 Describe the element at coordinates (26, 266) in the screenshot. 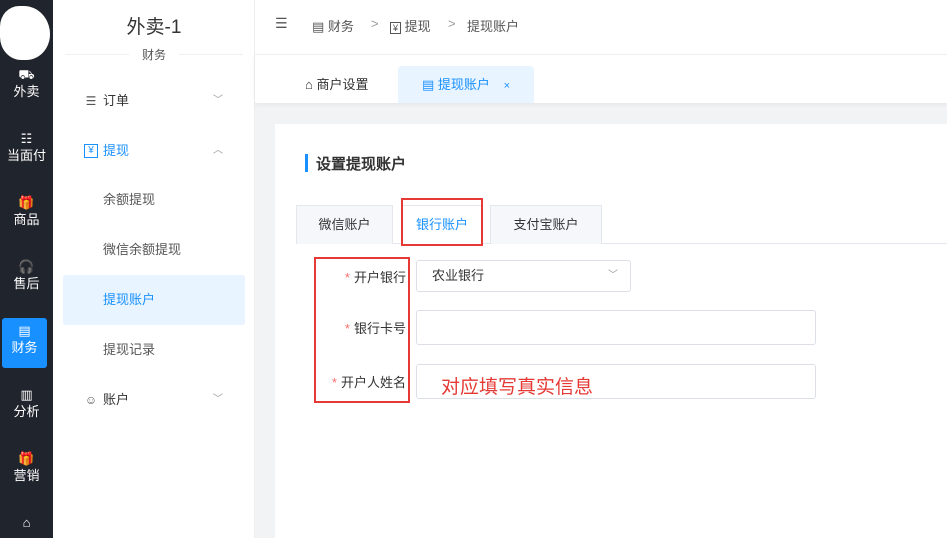

I see `headset-icon: 🎧` at that location.